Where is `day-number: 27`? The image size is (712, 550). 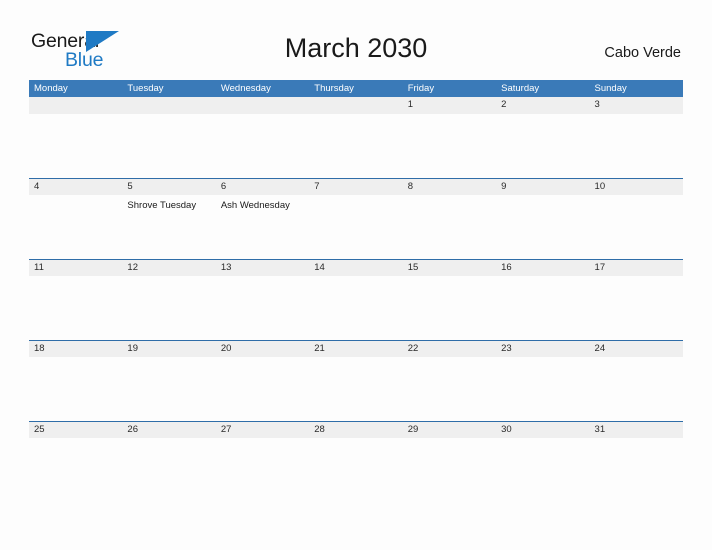
day-number: 27 is located at coordinates (262, 430).